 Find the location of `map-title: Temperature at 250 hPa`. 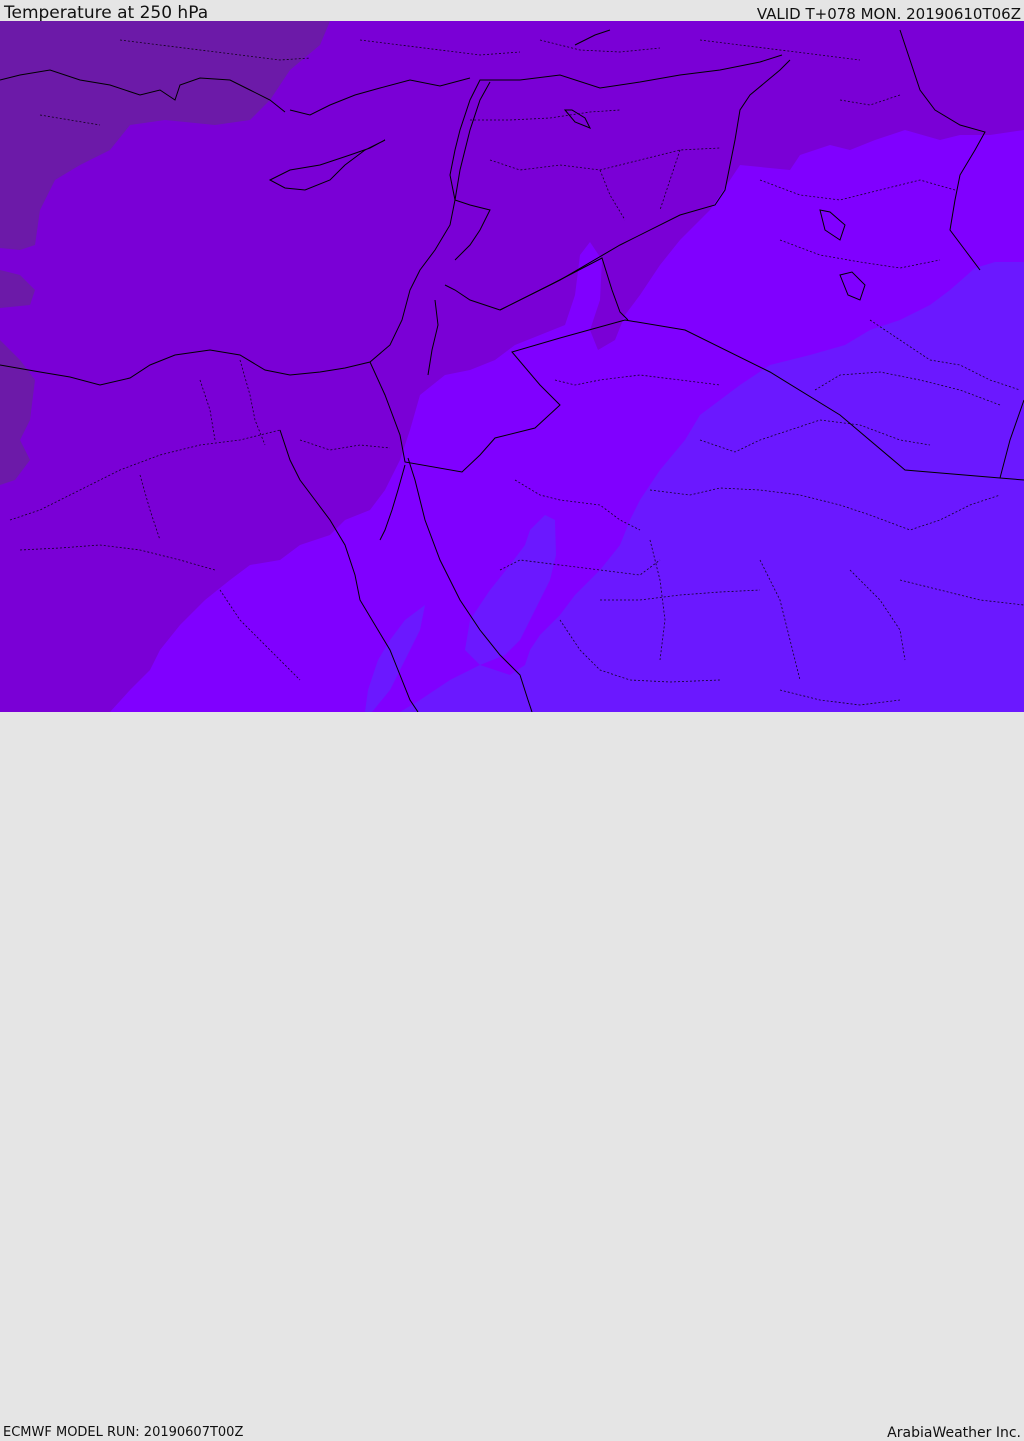

map-title: Temperature at 250 hPa is located at coordinates (106, 13).